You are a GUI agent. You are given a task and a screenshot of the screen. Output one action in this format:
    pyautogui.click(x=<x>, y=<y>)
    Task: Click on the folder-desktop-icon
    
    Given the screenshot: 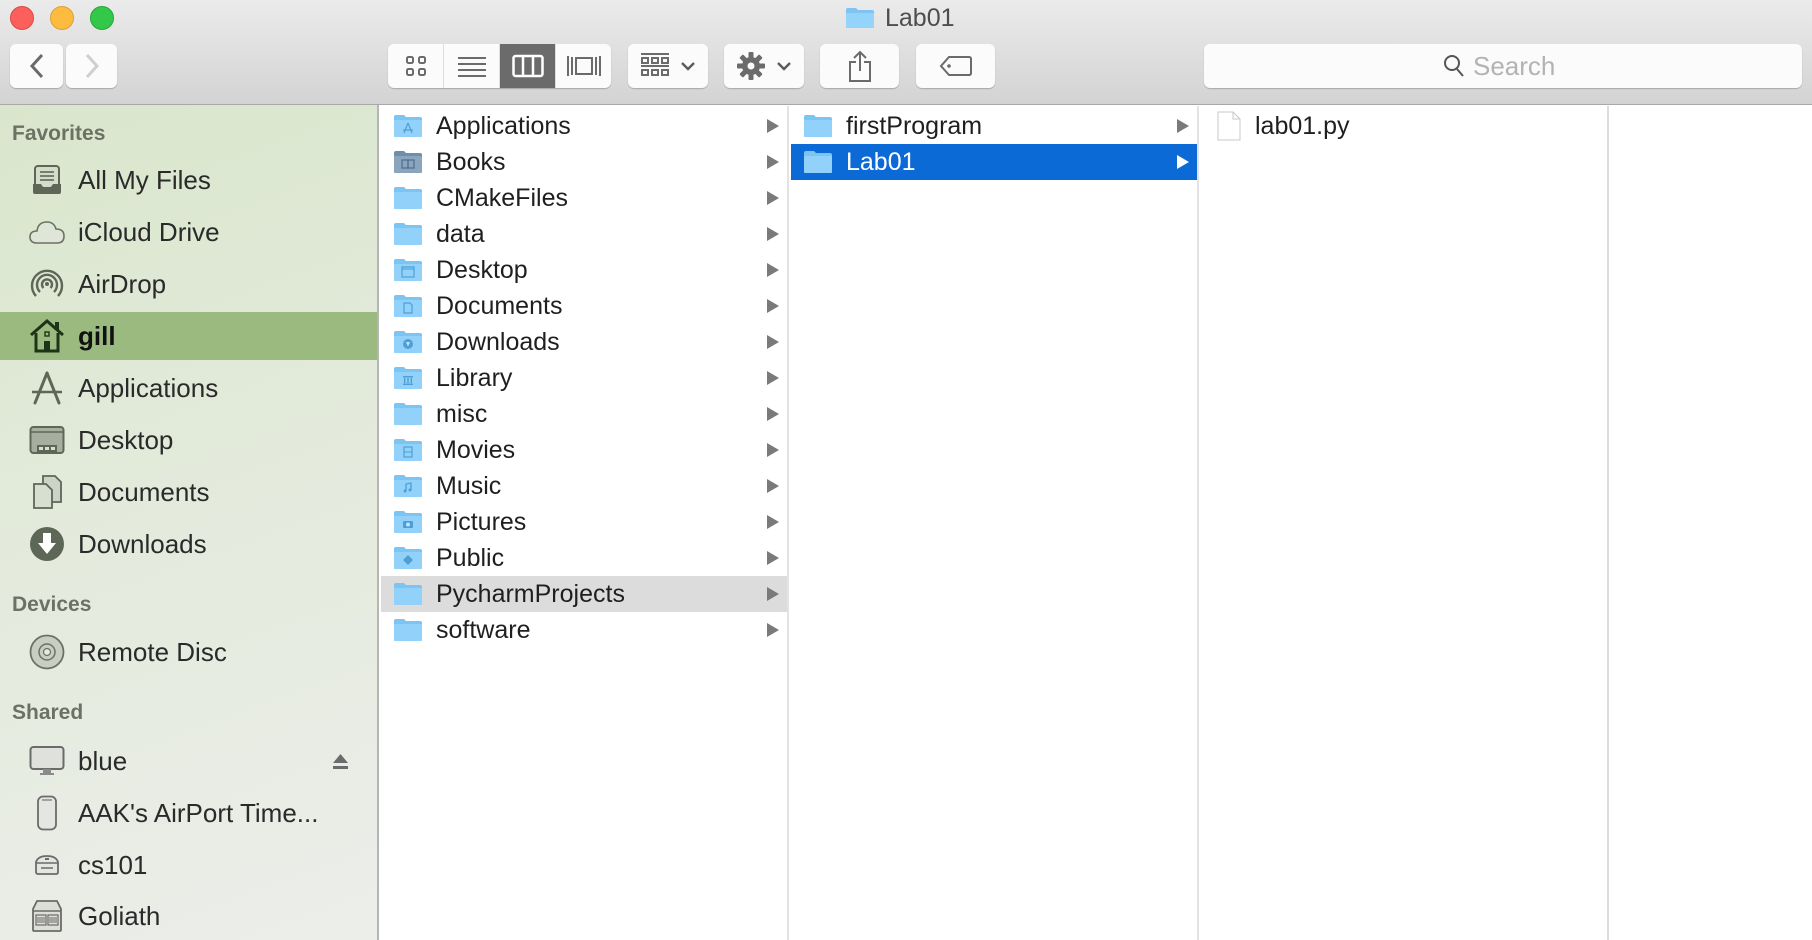 What is the action you would take?
    pyautogui.click(x=408, y=270)
    